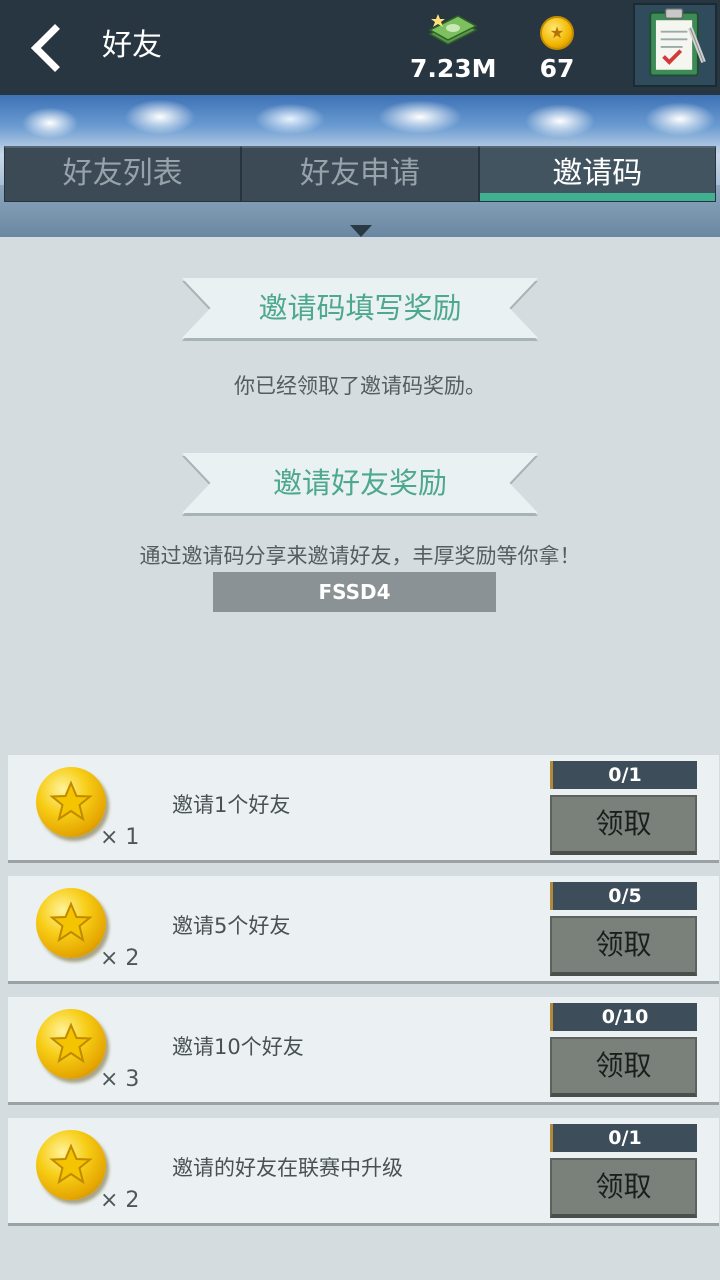 This screenshot has width=720, height=1280. What do you see at coordinates (623, 896) in the screenshot?
I see `reward-progress: 0/5` at bounding box center [623, 896].